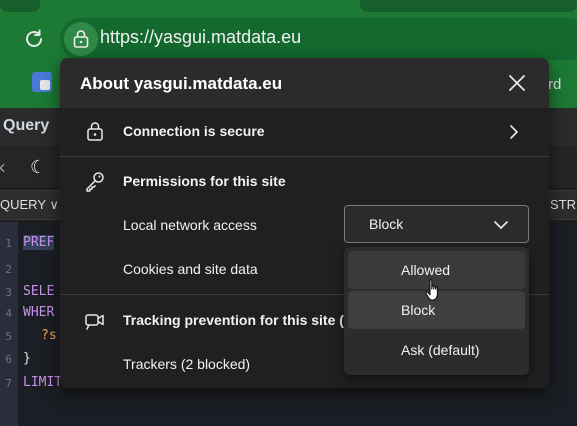 This screenshot has width=577, height=426. Describe the element at coordinates (95, 182) in the screenshot. I see `key-icon` at that location.